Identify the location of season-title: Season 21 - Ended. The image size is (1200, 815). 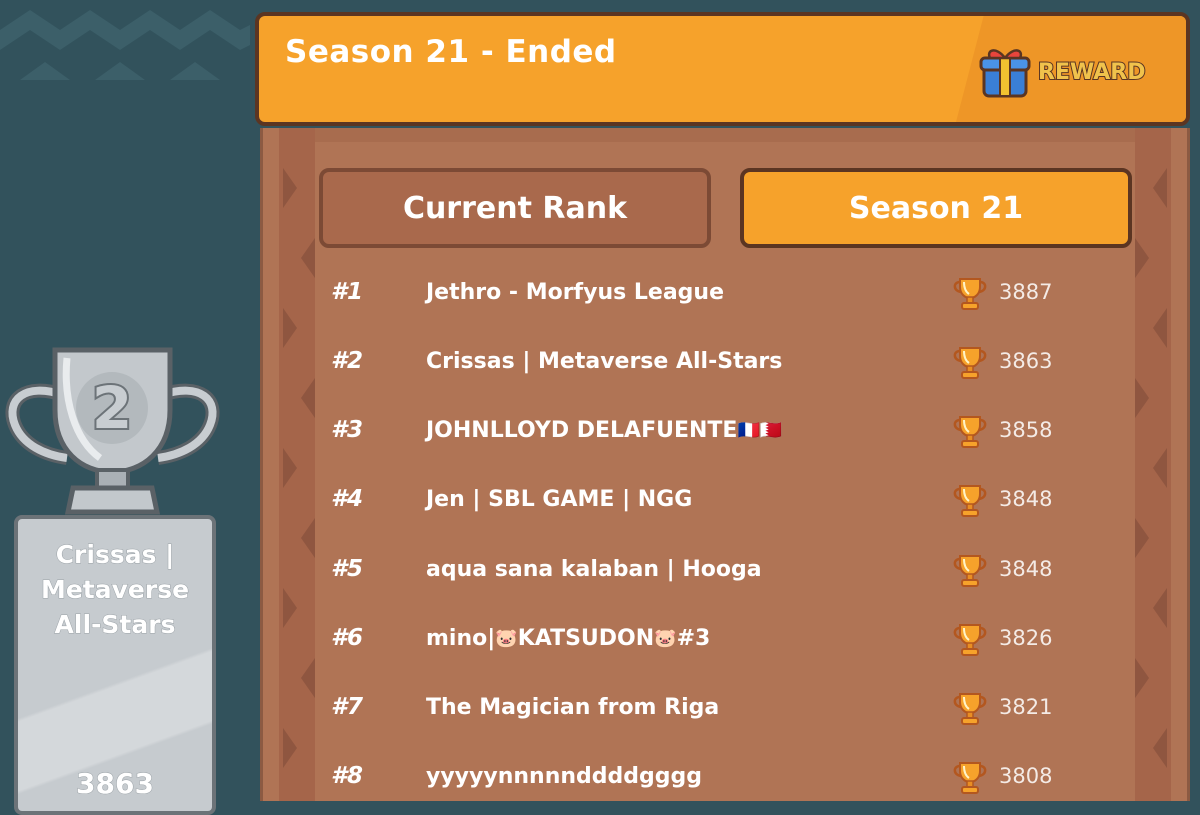
(451, 52).